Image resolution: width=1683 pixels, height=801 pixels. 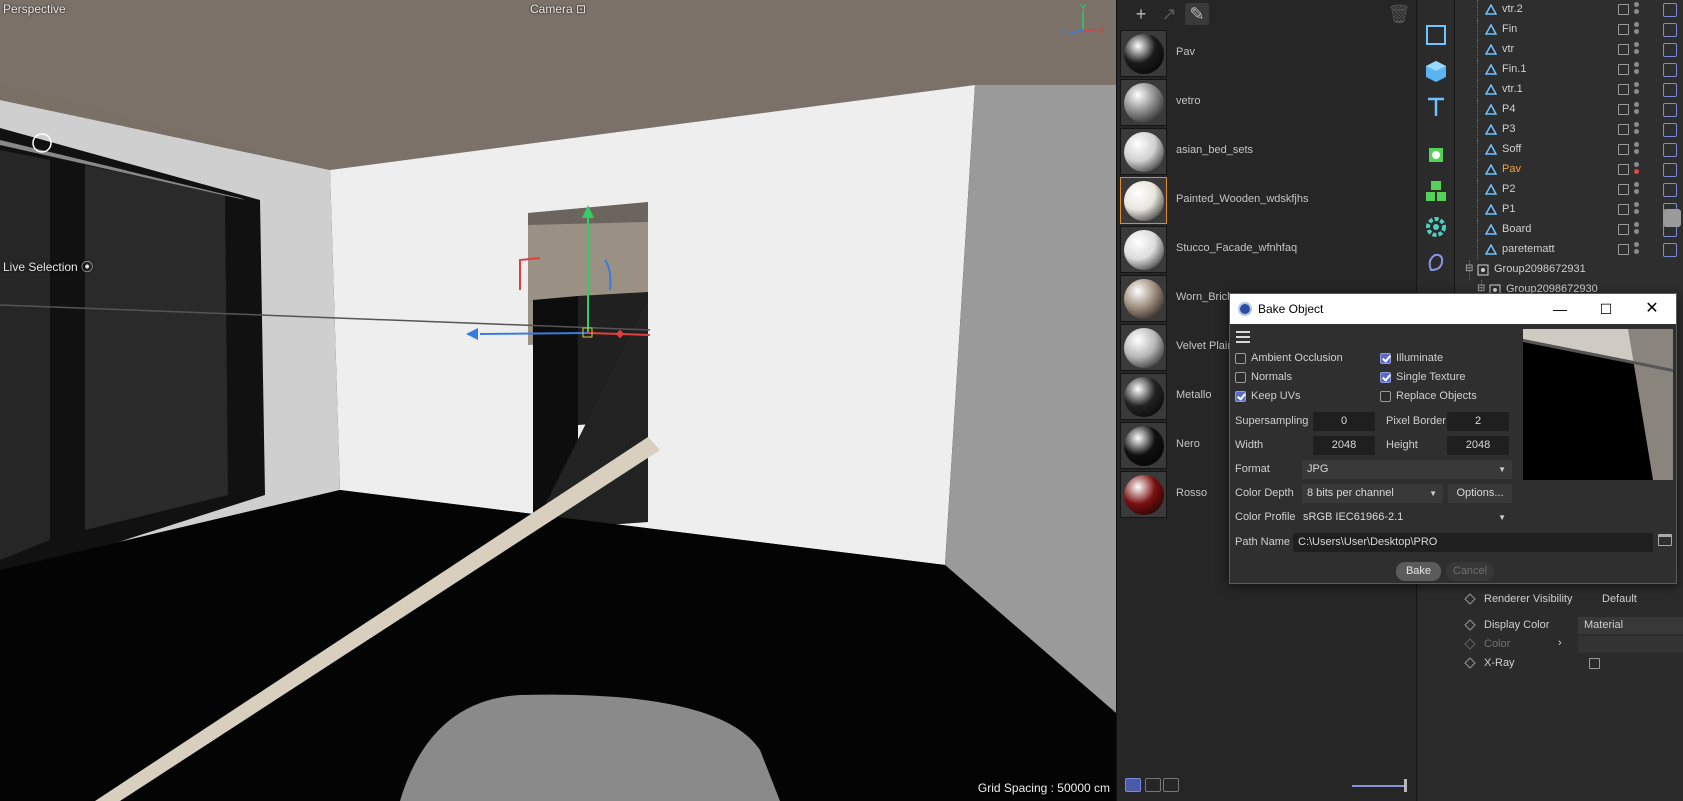 I want to click on illuminate-checkbox, so click(x=1385, y=358).